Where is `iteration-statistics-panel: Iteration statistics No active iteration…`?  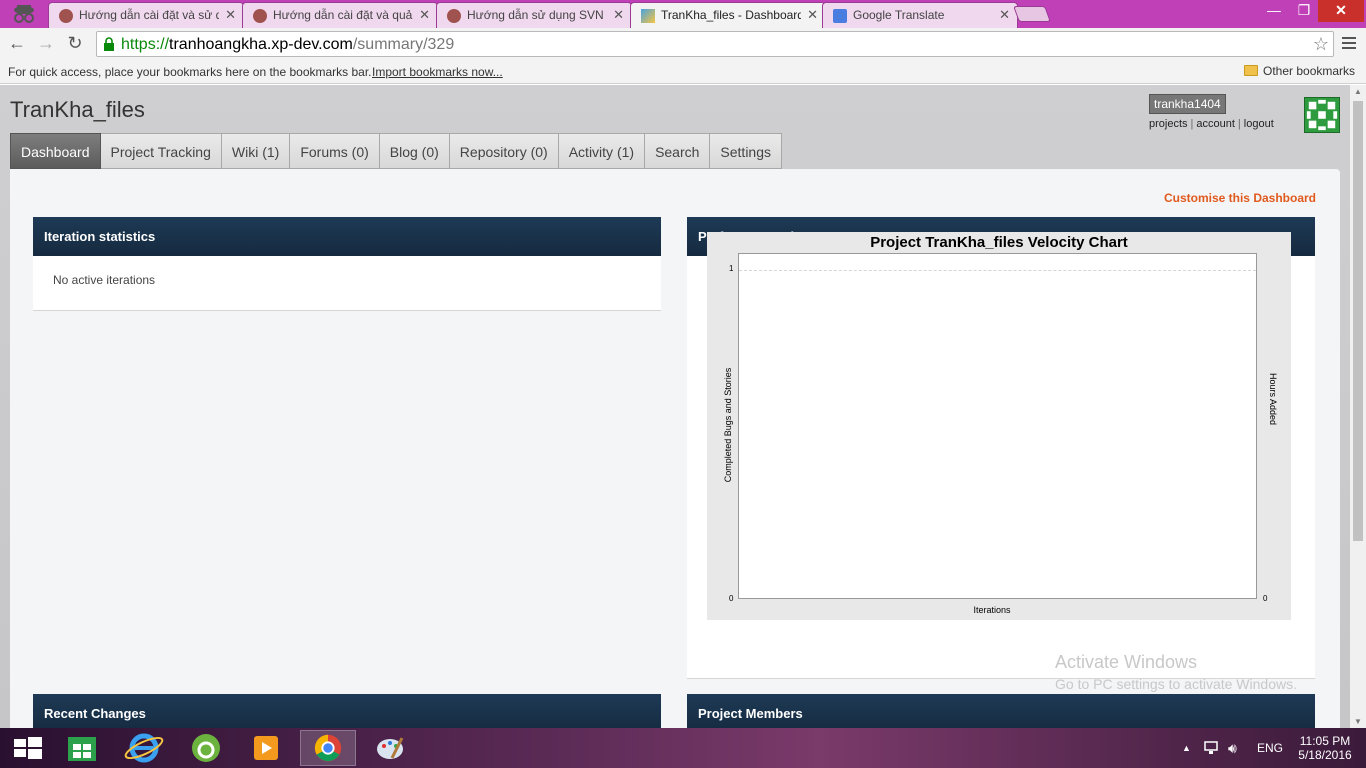
iteration-statistics-panel: Iteration statistics No active iteration… is located at coordinates (347, 264).